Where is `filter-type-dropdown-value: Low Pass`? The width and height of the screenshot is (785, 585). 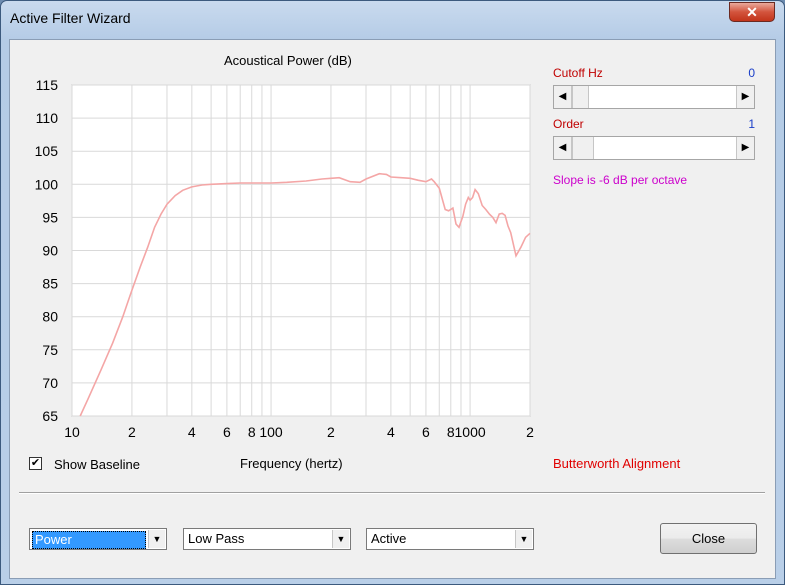 filter-type-dropdown-value: Low Pass is located at coordinates (216, 538).